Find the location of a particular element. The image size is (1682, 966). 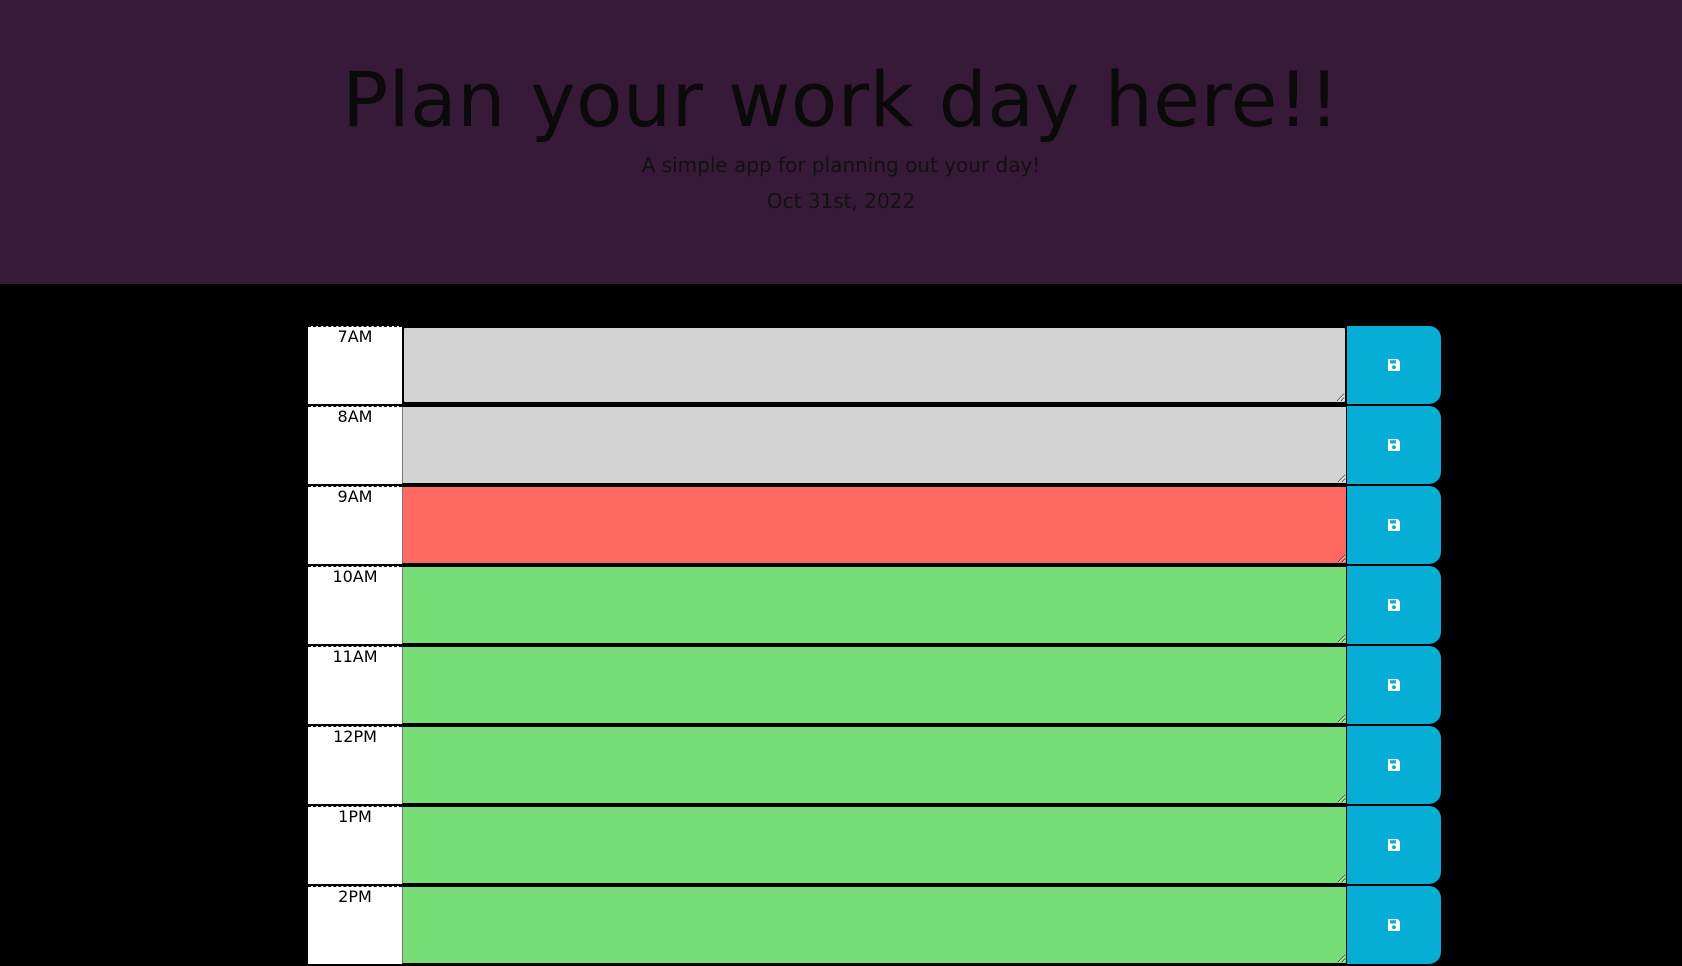

time-block: 1PM is located at coordinates (874, 845).